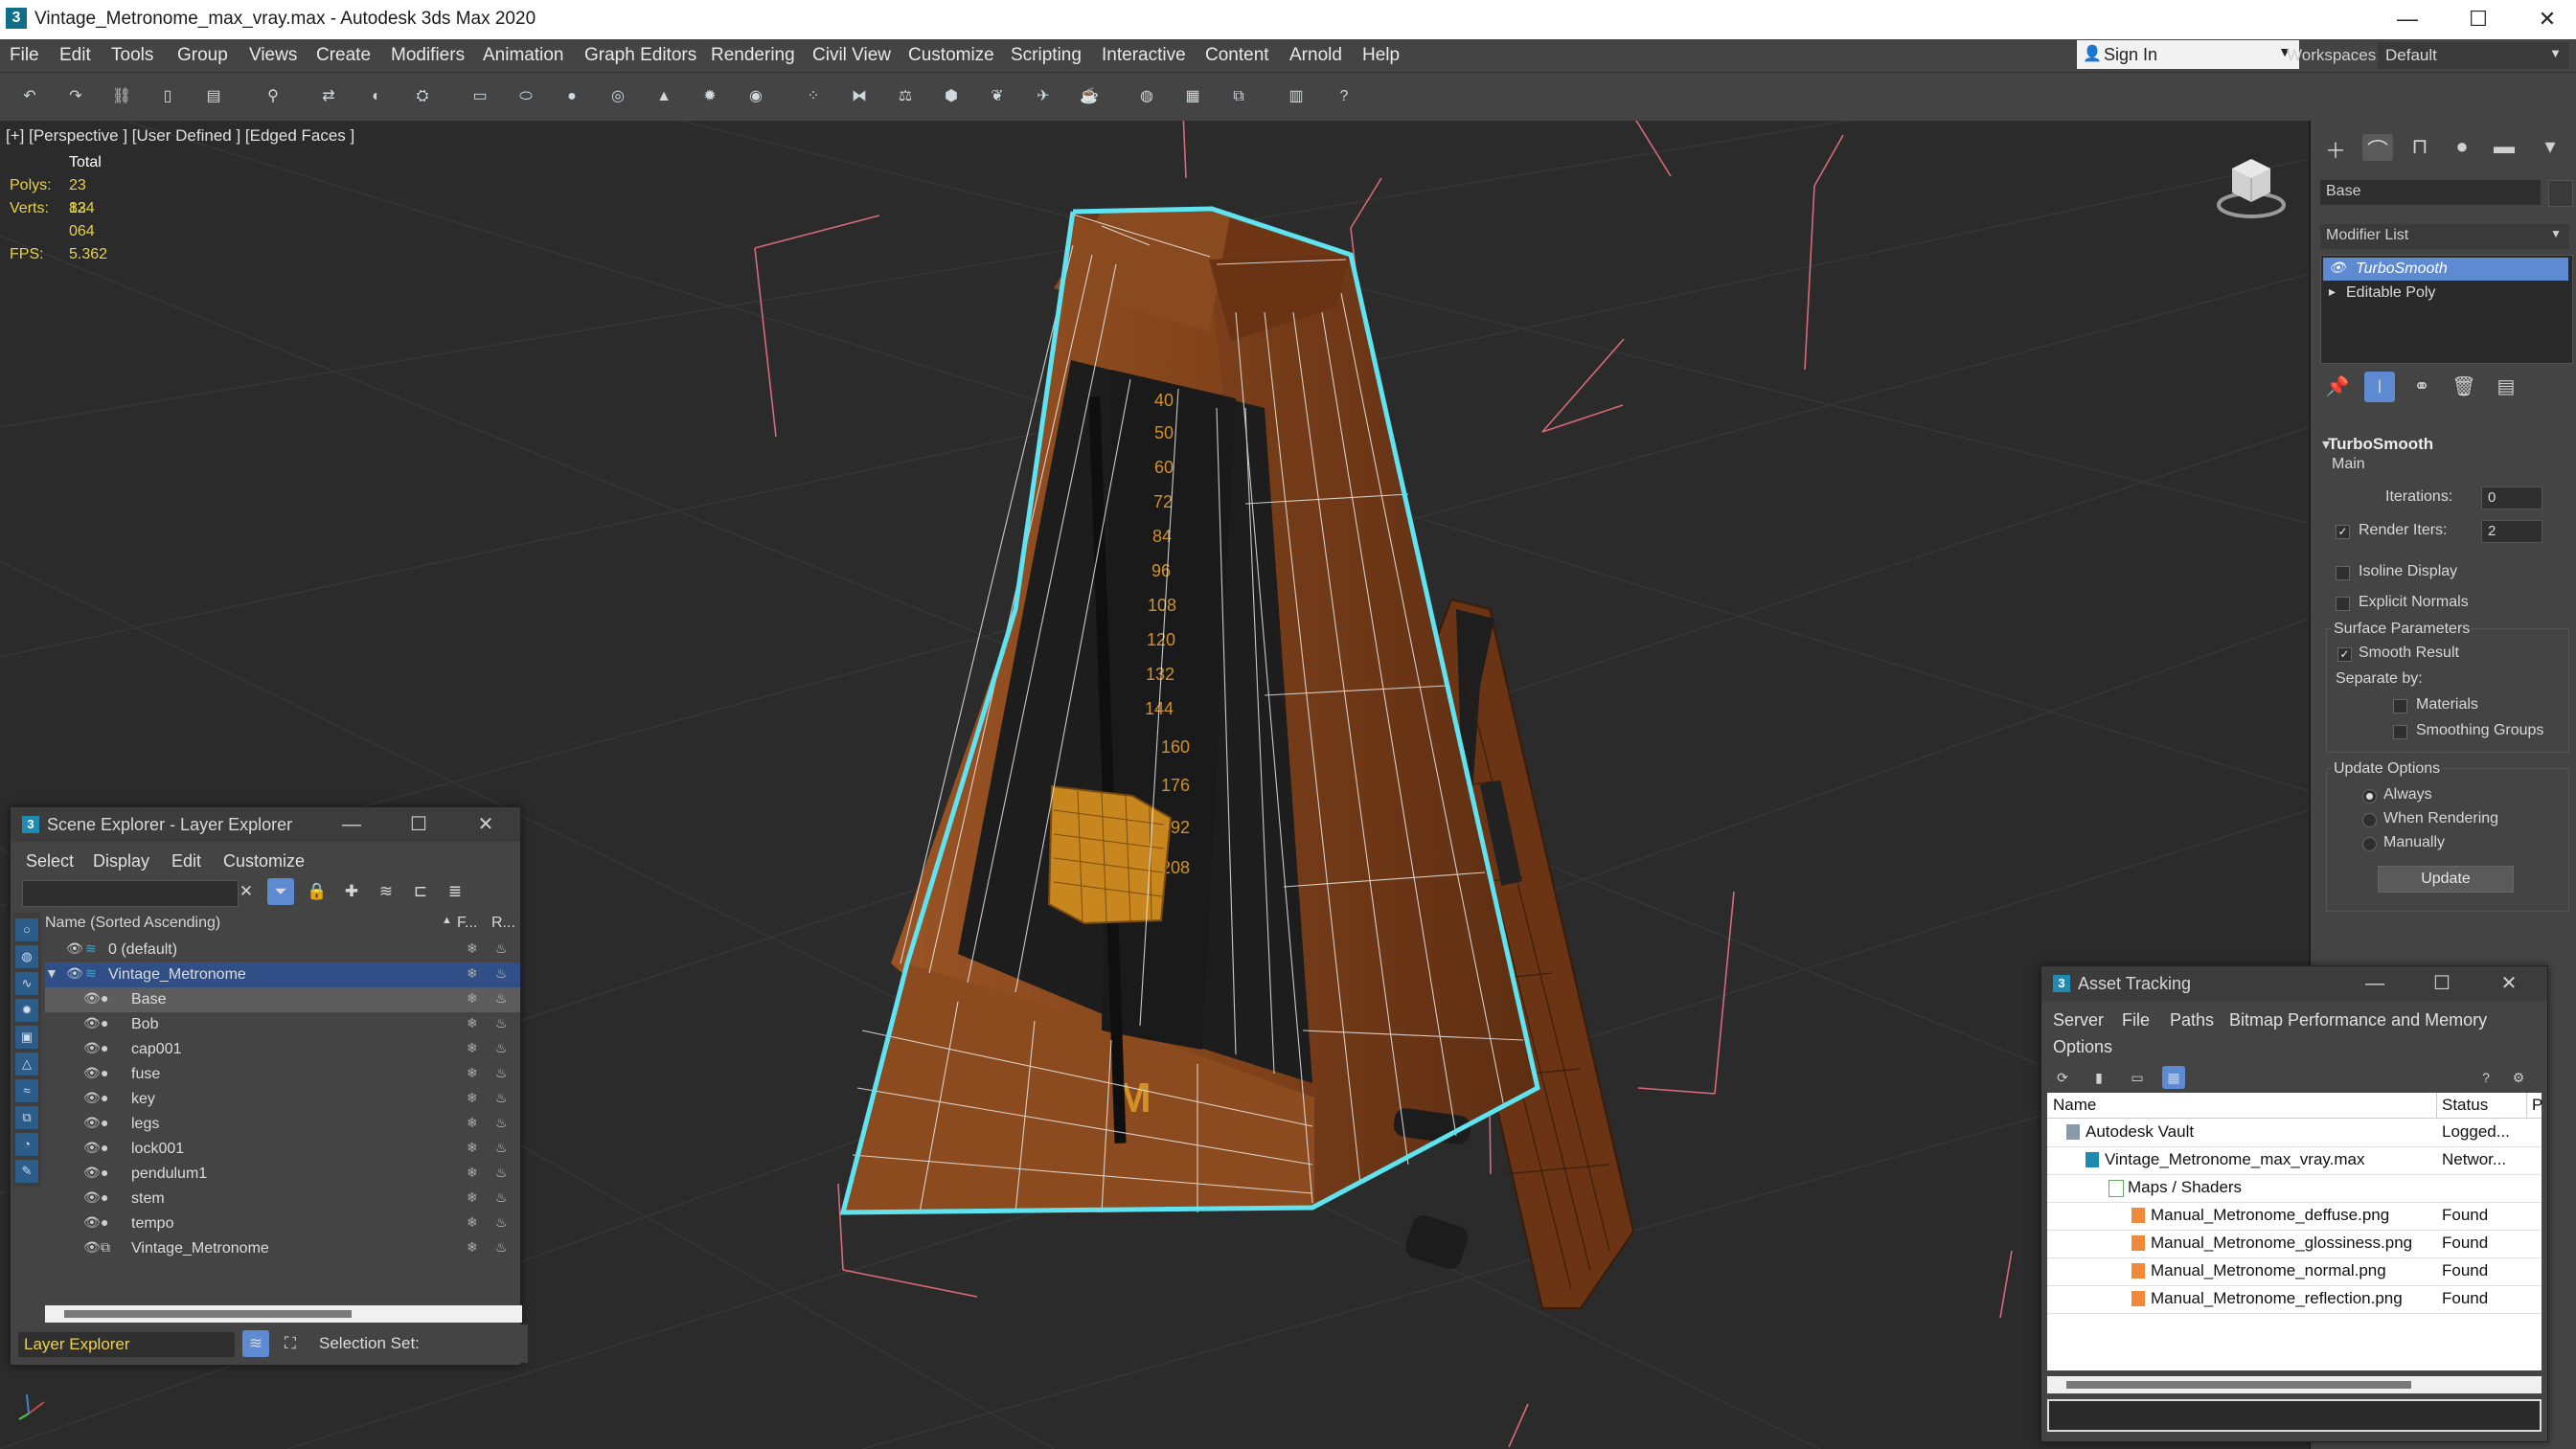 This screenshot has width=2576, height=1449. What do you see at coordinates (282, 1024) in the screenshot?
I see `object-row: 👁 ● Bob ❄ ♨` at bounding box center [282, 1024].